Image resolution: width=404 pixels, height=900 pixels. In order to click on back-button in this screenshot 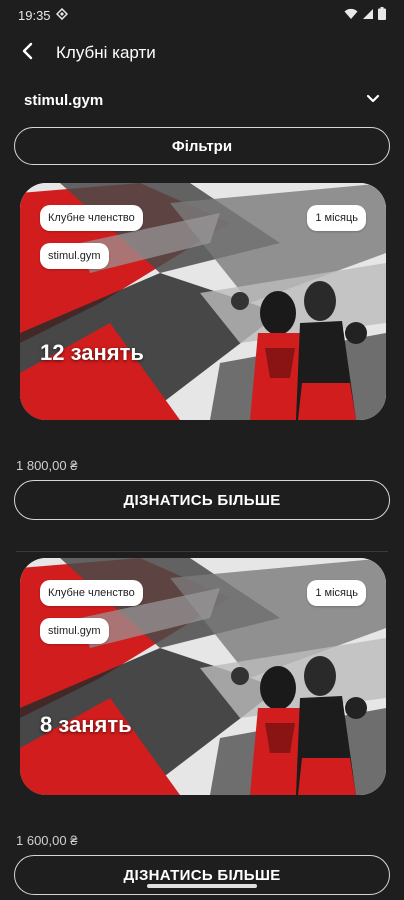, I will do `click(28, 53)`.